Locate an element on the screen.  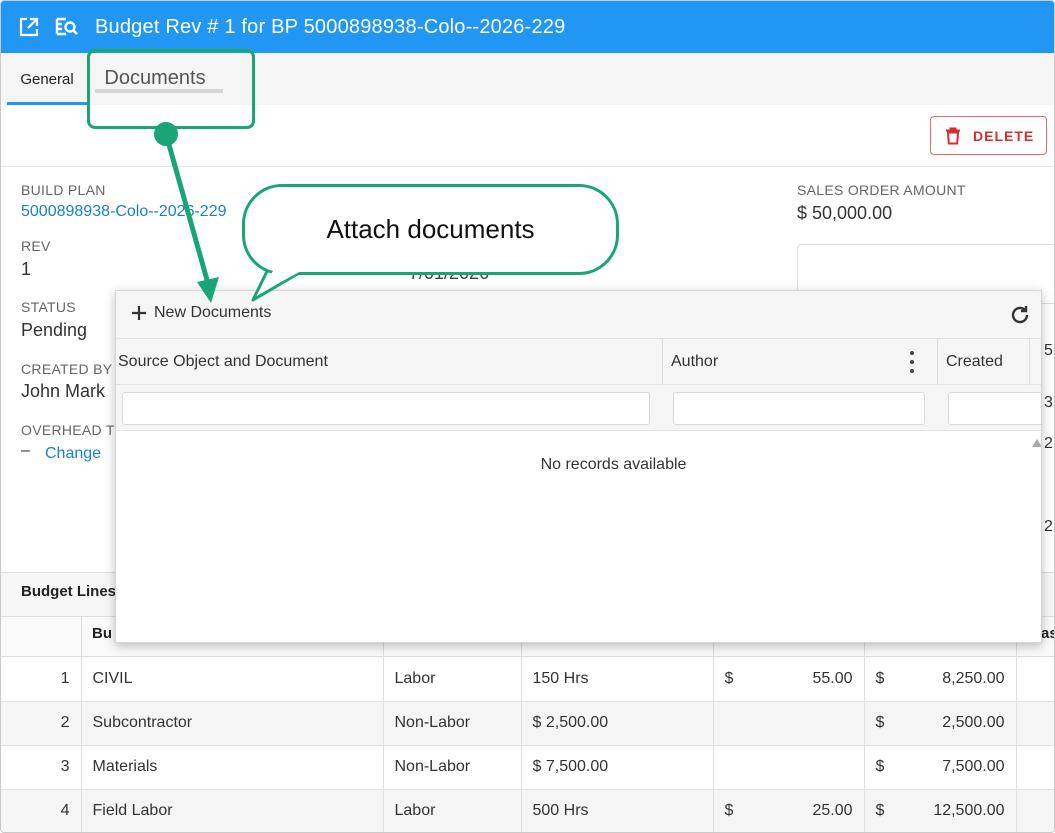
divider is located at coordinates (527, 166).